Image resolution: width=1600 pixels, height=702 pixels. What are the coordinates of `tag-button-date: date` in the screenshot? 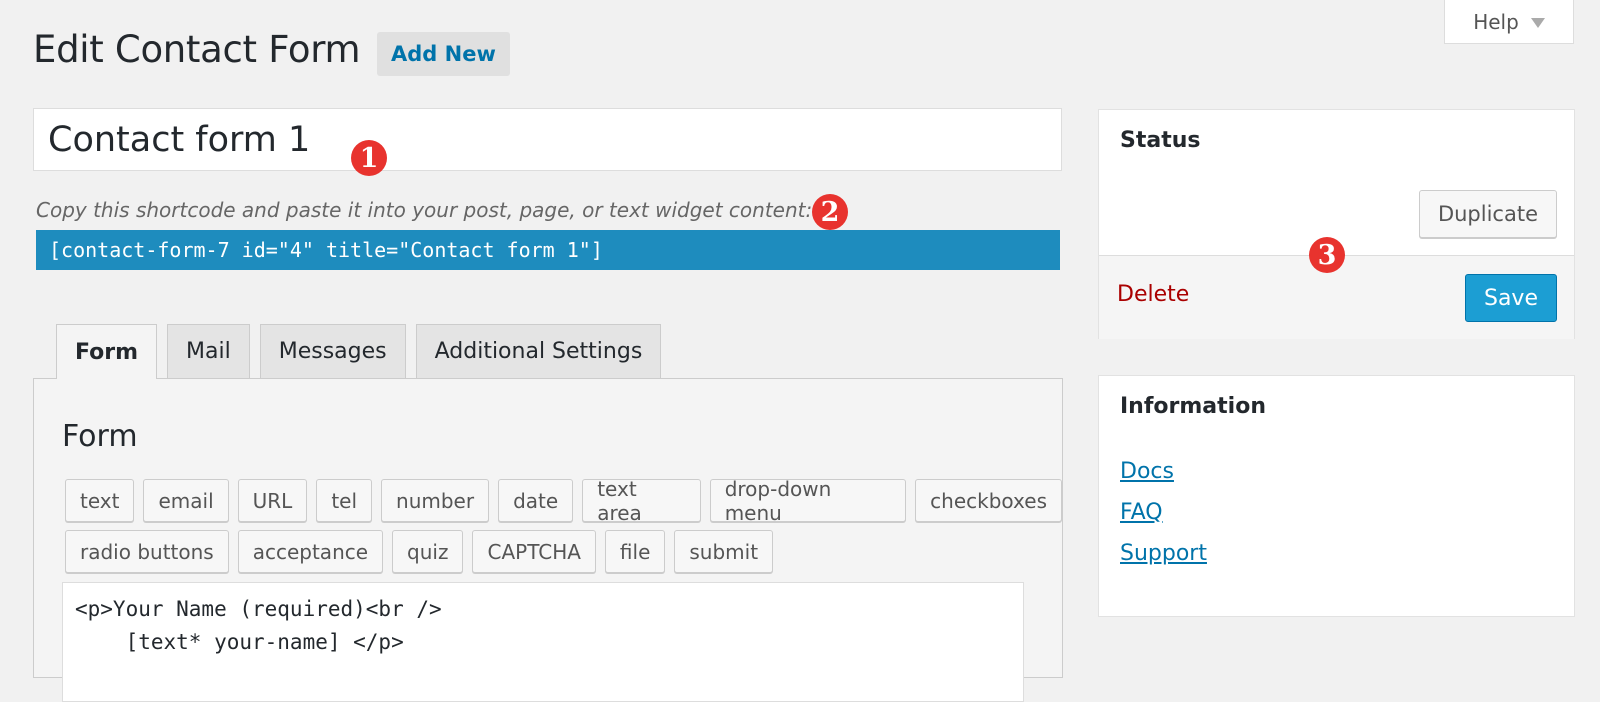 It's located at (536, 500).